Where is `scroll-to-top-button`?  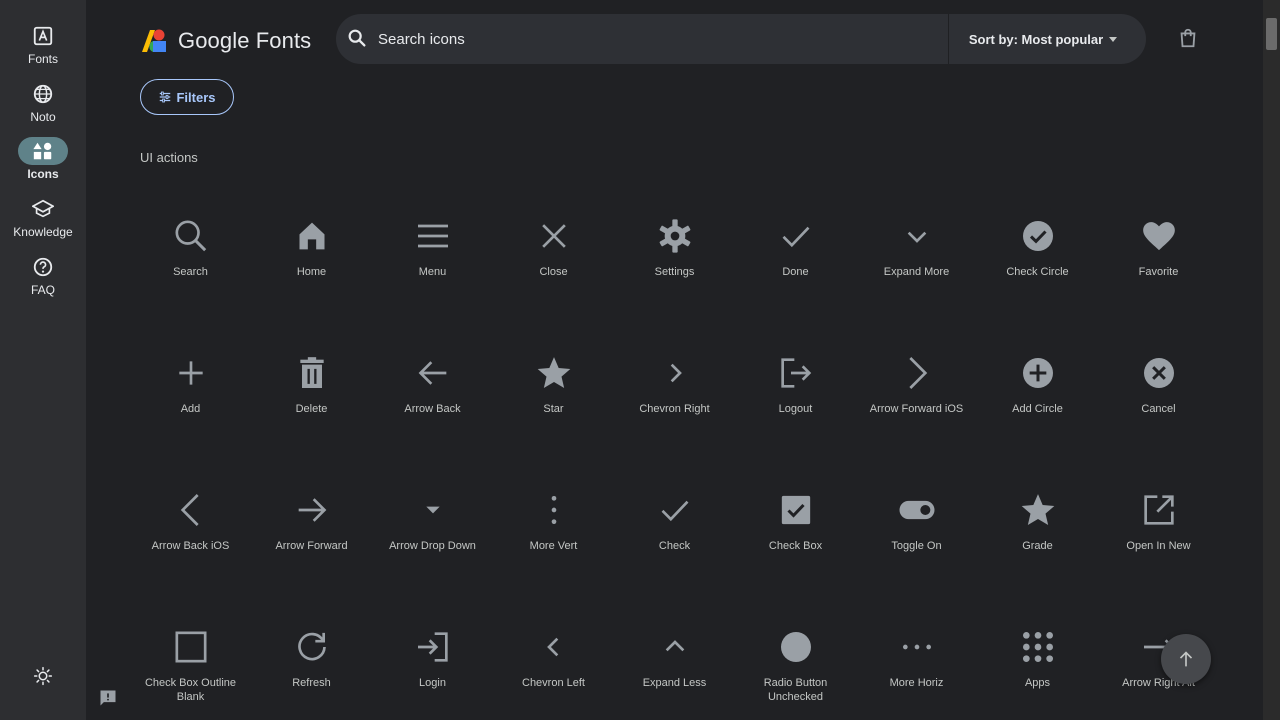
scroll-to-top-button is located at coordinates (1186, 659).